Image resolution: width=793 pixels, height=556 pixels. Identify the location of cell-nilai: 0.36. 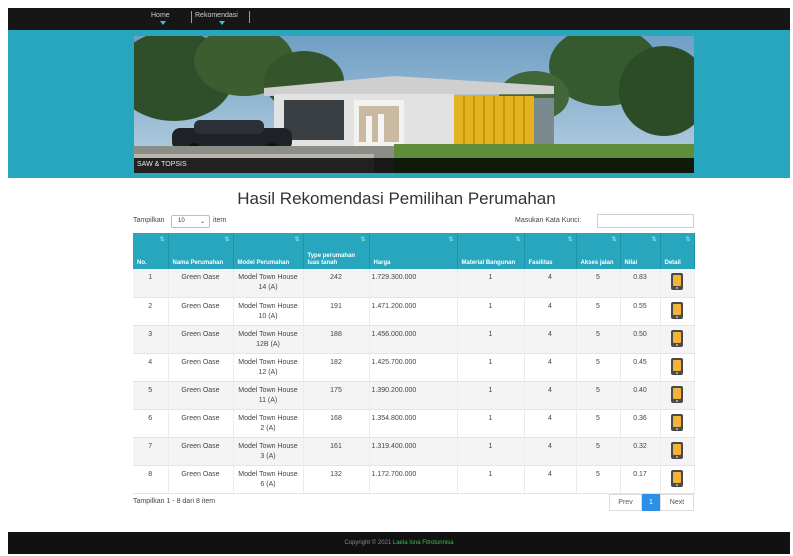
(640, 423).